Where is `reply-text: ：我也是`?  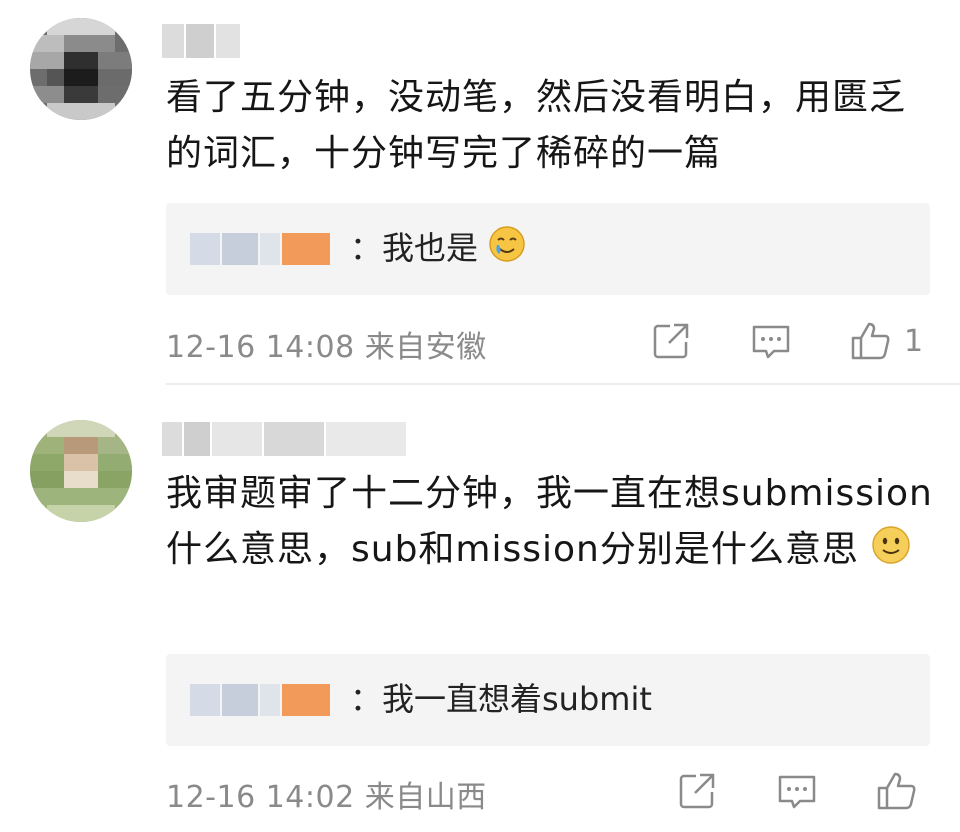
reply-text: ：我也是 is located at coordinates (438, 248).